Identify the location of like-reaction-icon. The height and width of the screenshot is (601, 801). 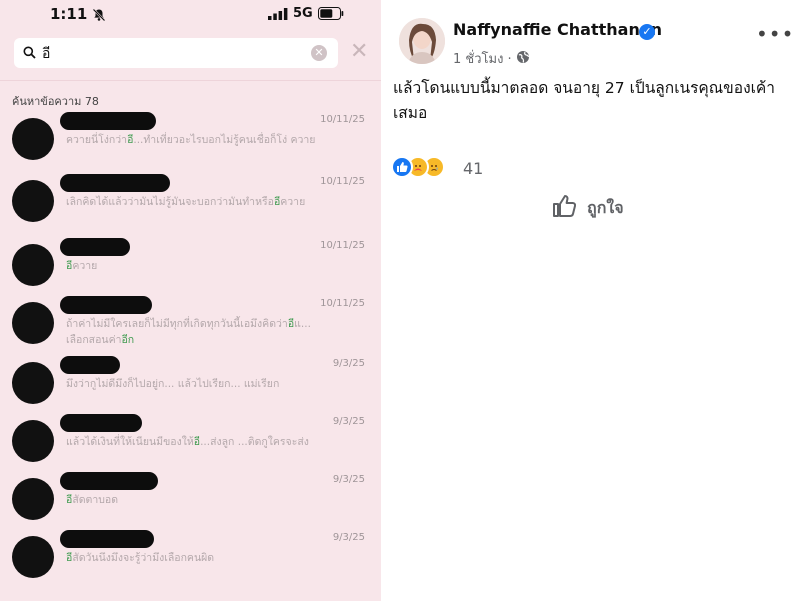
(402, 167).